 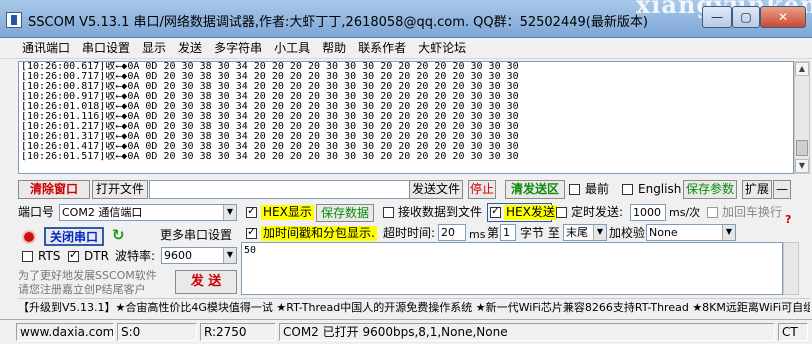 I want to click on send-text: 50, so click(x=250, y=250).